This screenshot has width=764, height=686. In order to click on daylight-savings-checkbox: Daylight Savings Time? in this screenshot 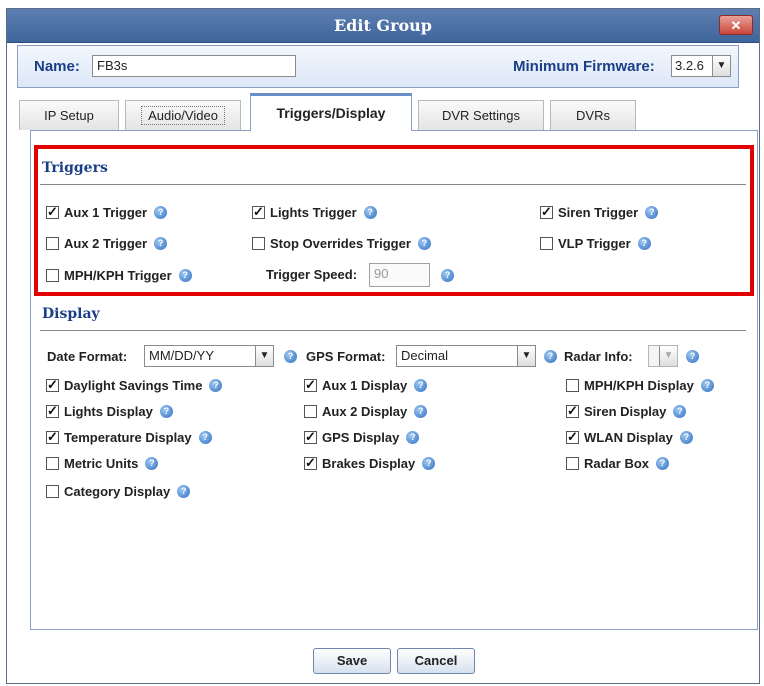, I will do `click(134, 385)`.